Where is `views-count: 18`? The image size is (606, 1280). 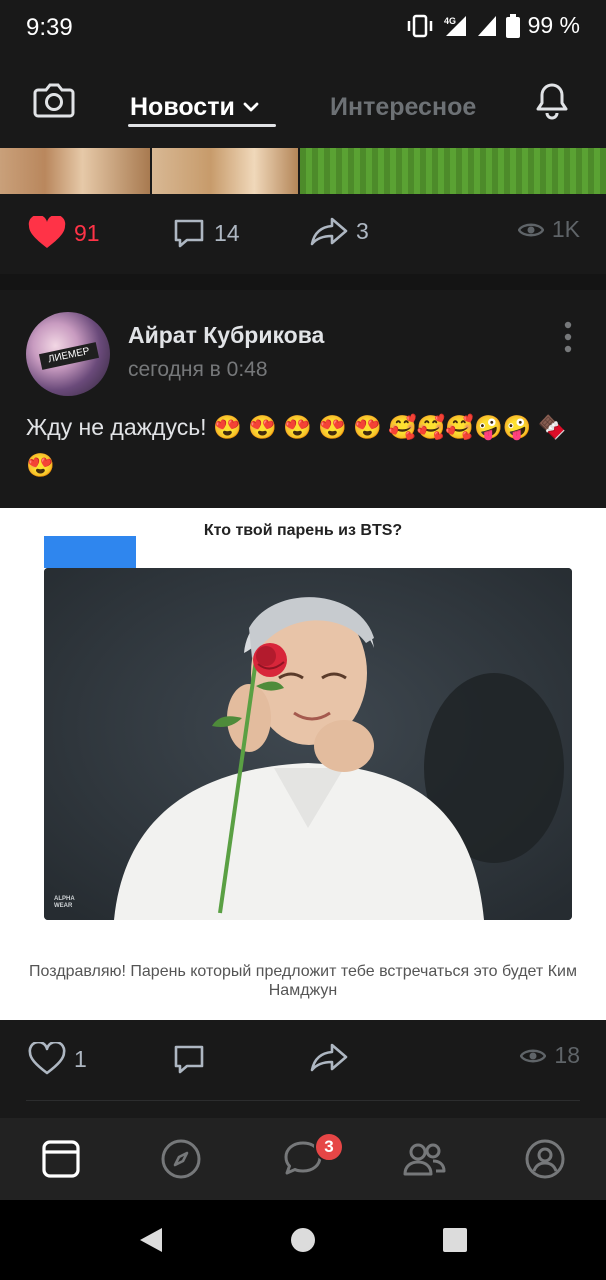 views-count: 18 is located at coordinates (567, 1055).